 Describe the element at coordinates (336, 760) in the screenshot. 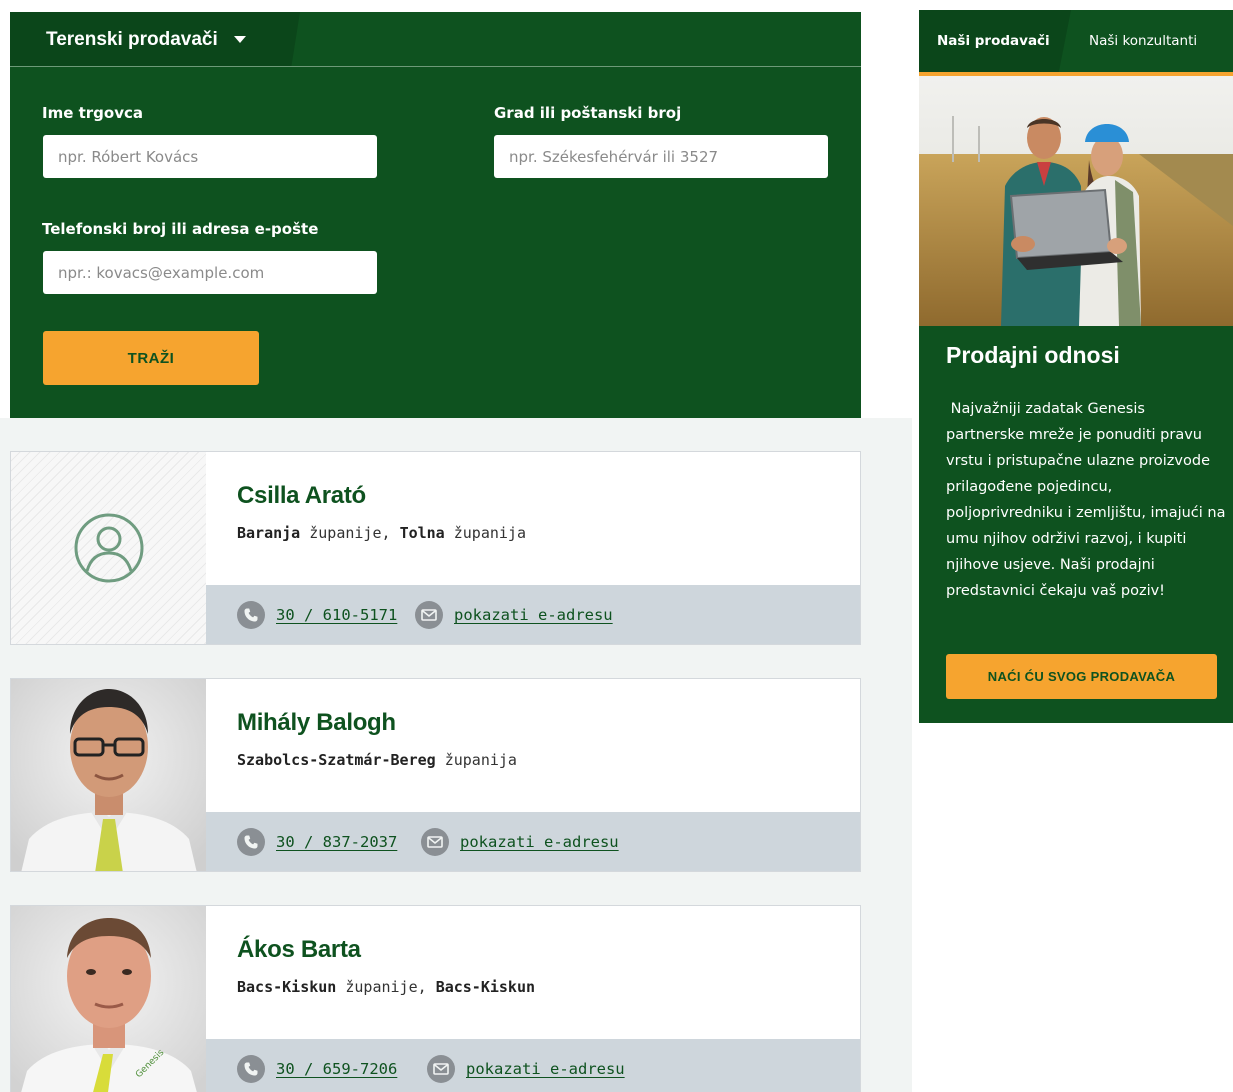

I see `region-name: Szabolcs-Szatmár-Bereg` at that location.